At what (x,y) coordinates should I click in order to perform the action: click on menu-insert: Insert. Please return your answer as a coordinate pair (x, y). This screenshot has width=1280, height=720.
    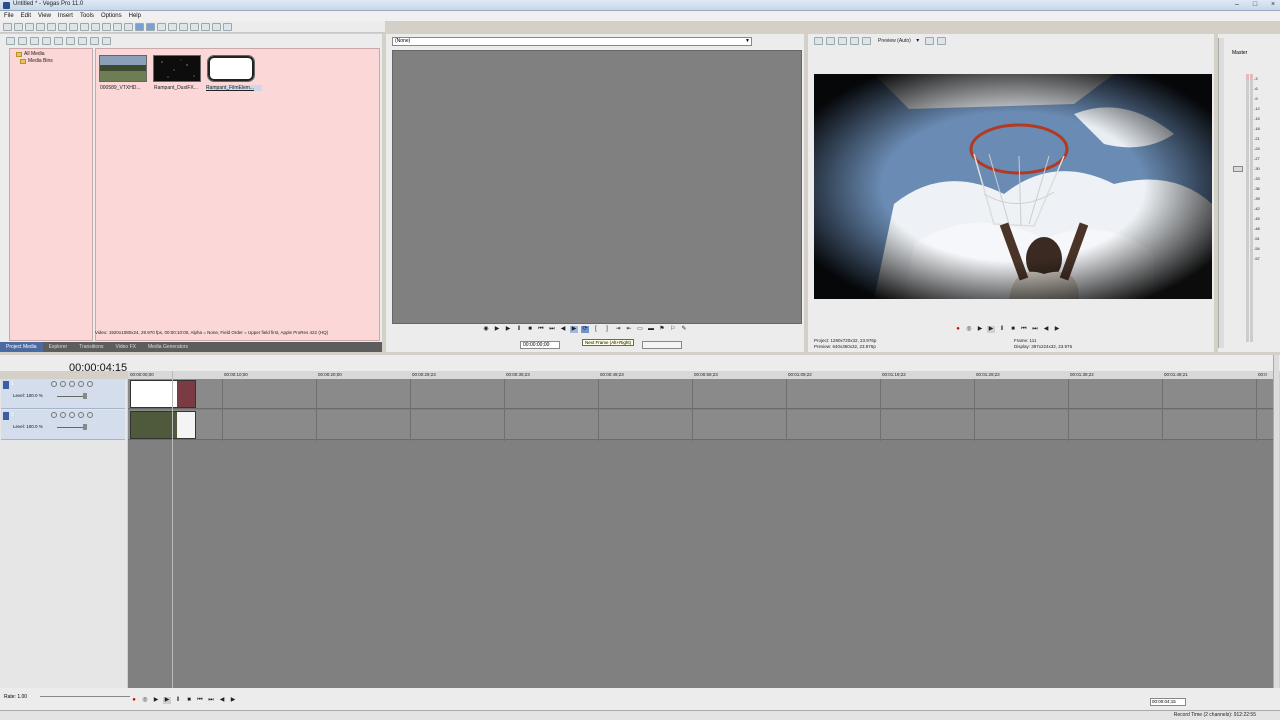
    Looking at the image, I should click on (65, 16).